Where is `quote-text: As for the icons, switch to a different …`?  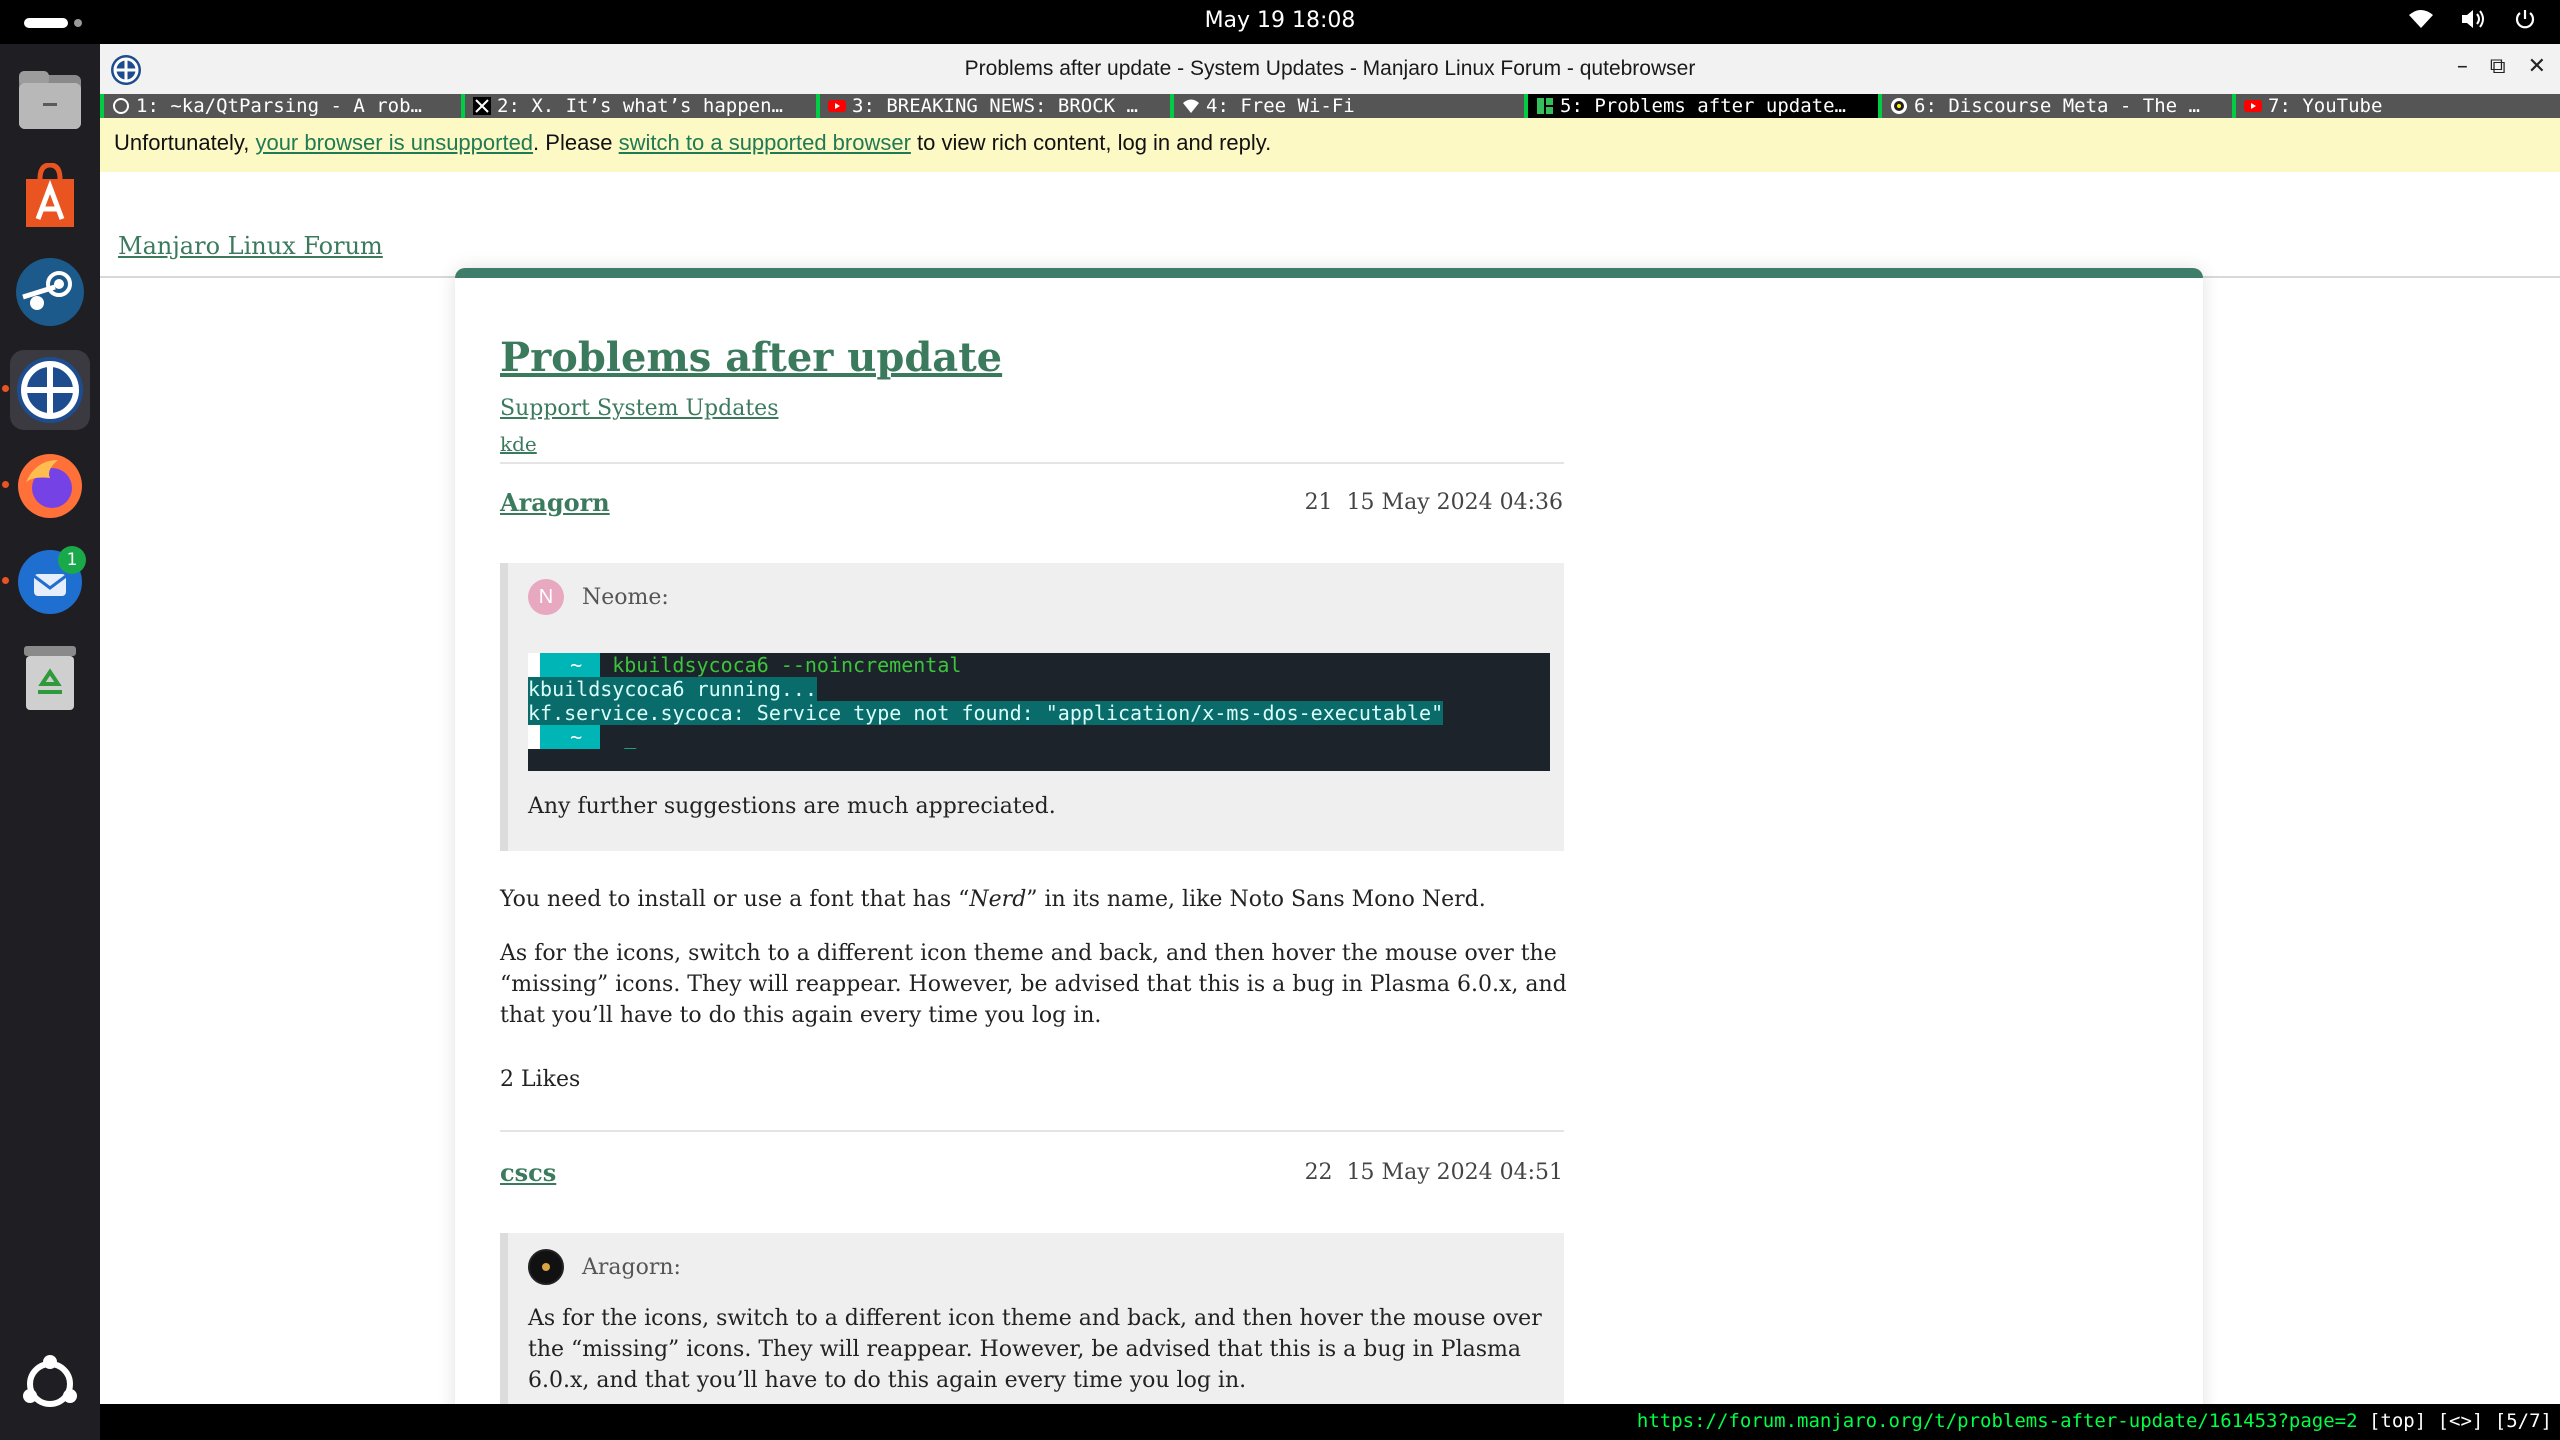 quote-text: As for the icons, switch to a different … is located at coordinates (1035, 1349).